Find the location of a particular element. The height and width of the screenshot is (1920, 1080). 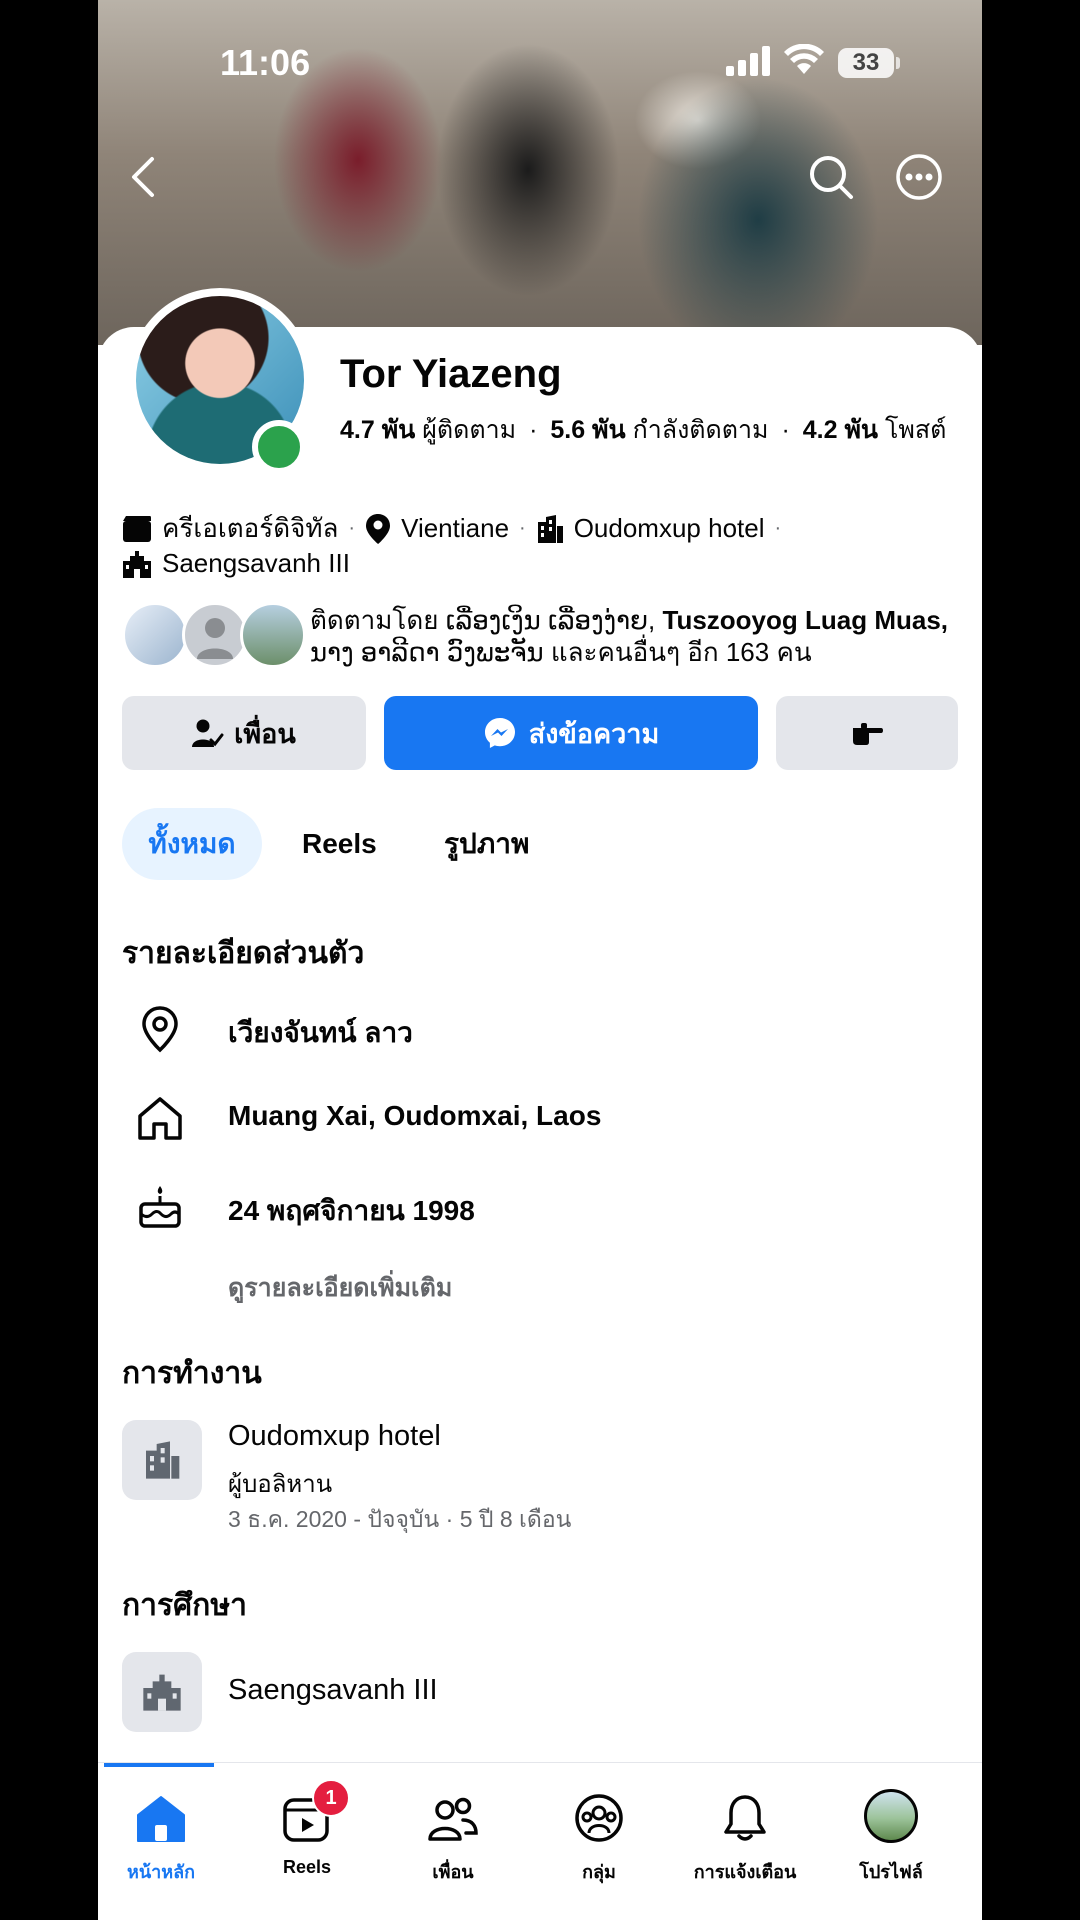

home-outline-icon is located at coordinates (160, 1118).